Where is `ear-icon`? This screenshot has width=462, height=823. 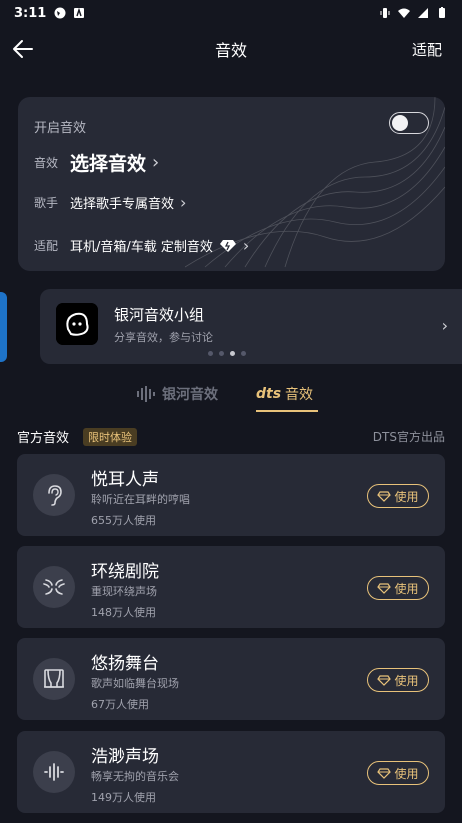
ear-icon is located at coordinates (55, 495).